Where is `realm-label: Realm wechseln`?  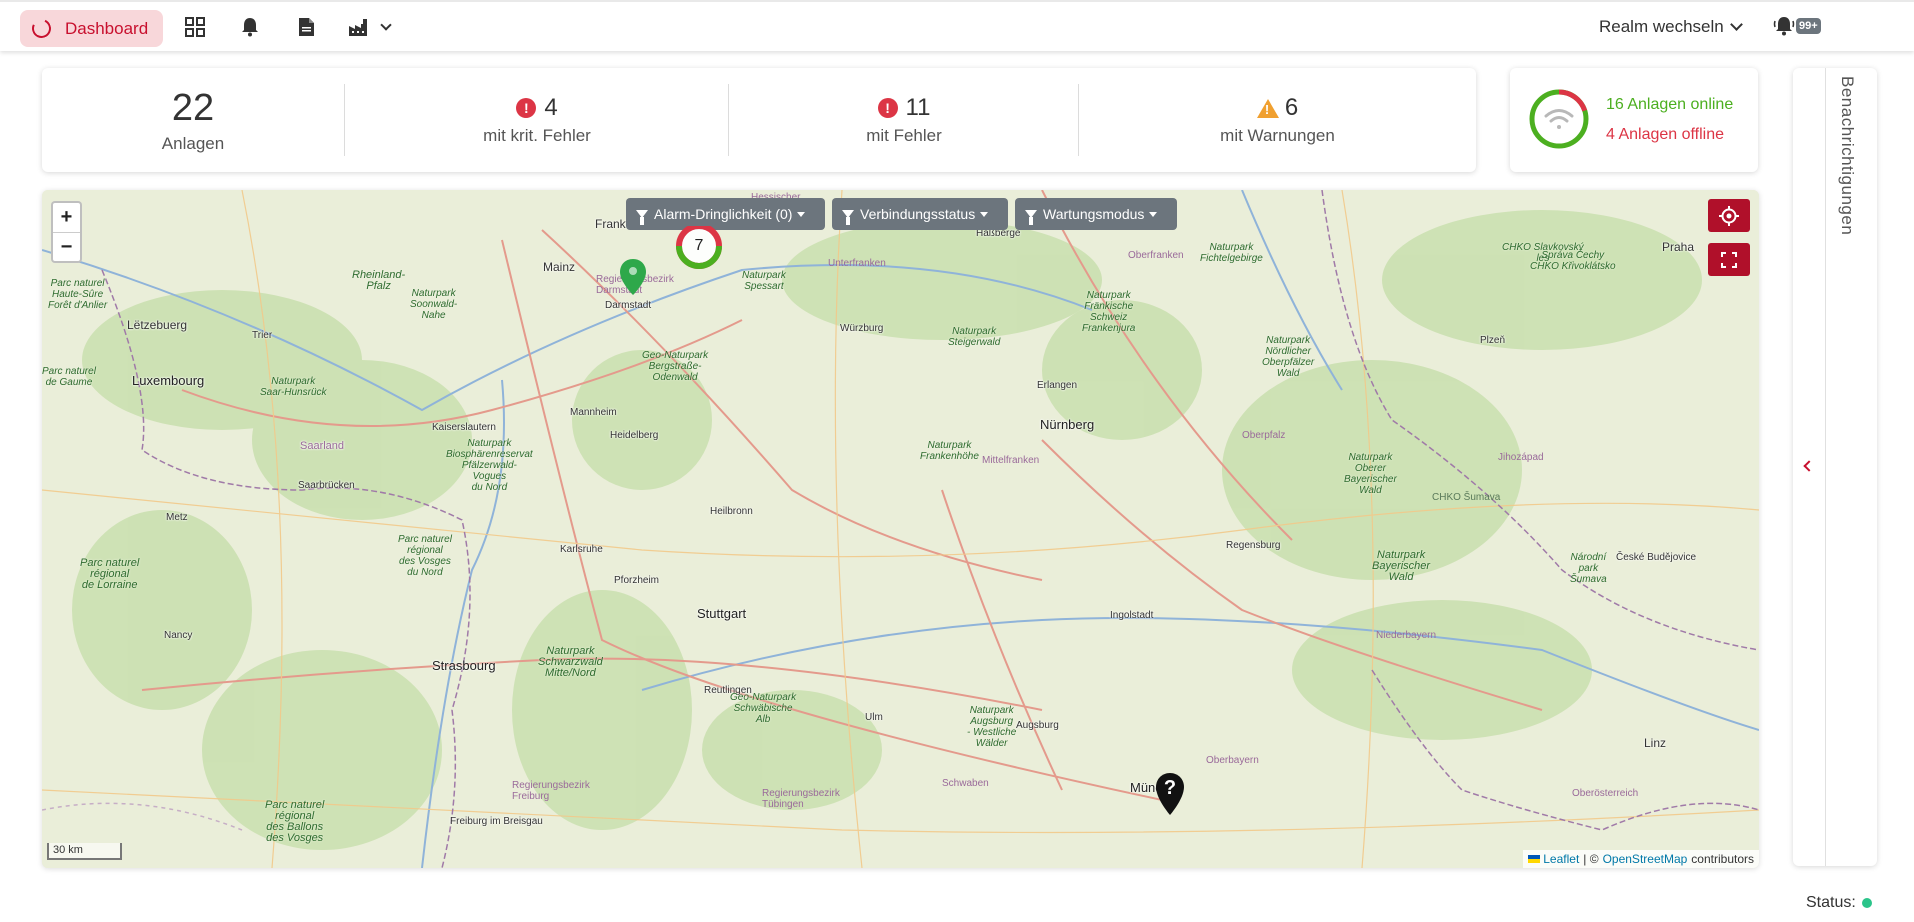
realm-label: Realm wechseln is located at coordinates (1661, 26).